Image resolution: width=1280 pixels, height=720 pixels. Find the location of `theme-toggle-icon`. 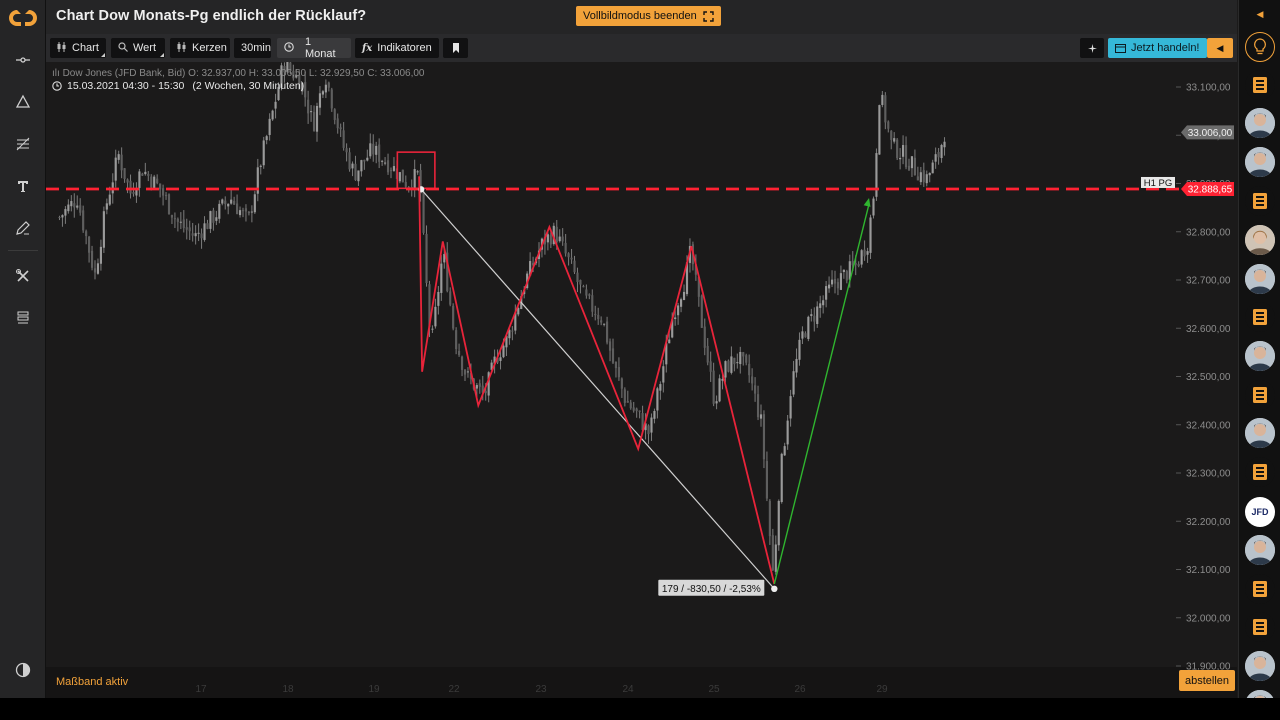

theme-toggle-icon is located at coordinates (23, 670).